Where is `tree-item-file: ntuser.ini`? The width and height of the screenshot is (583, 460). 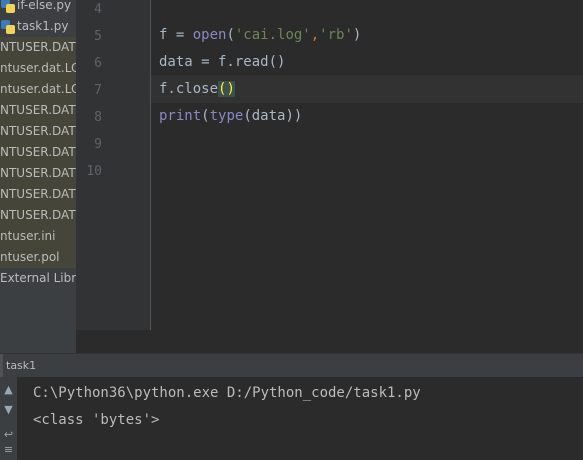
tree-item-file: ntuser.ini is located at coordinates (38, 236).